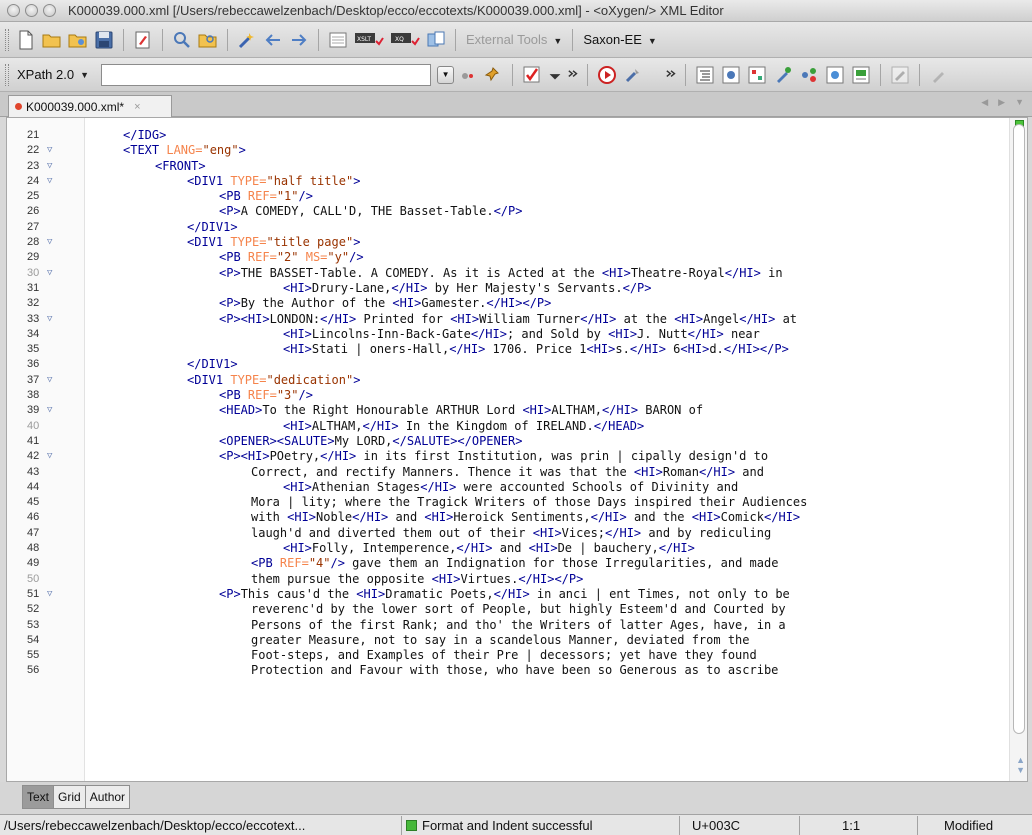 This screenshot has height=835, width=1032. What do you see at coordinates (1019, 429) in the screenshot?
I see `scrollbar-thumb` at bounding box center [1019, 429].